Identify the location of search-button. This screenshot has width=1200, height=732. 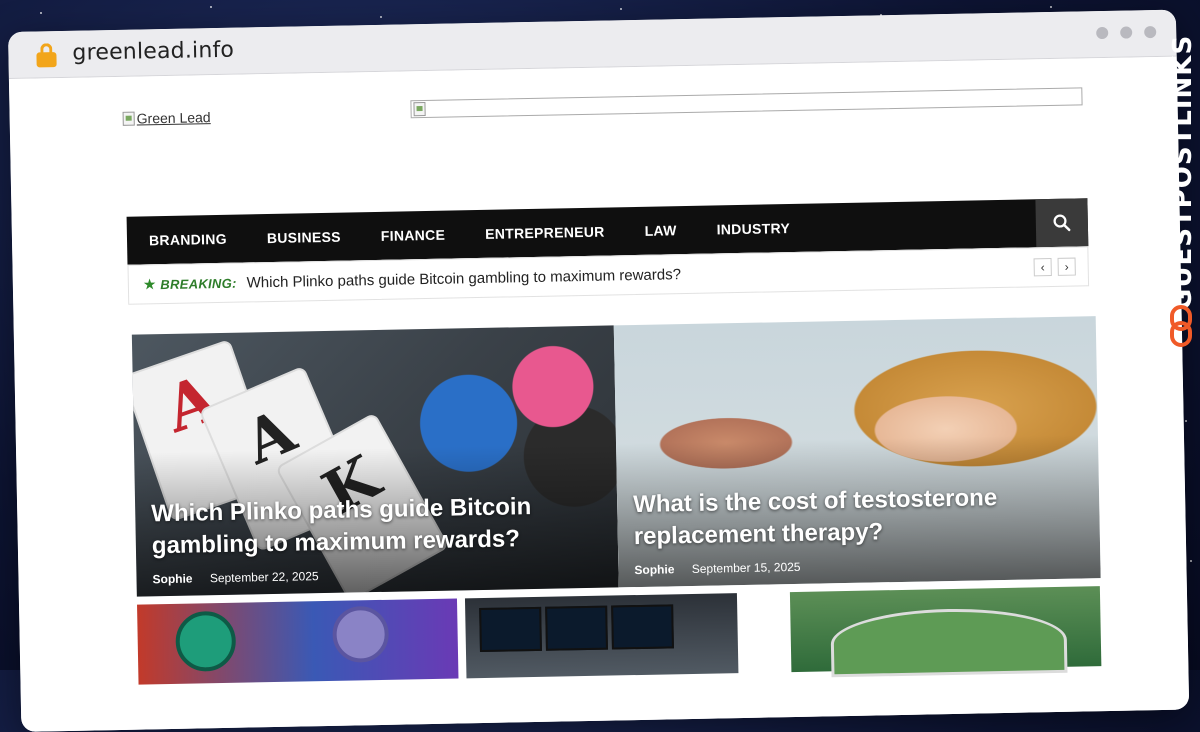
(1062, 223).